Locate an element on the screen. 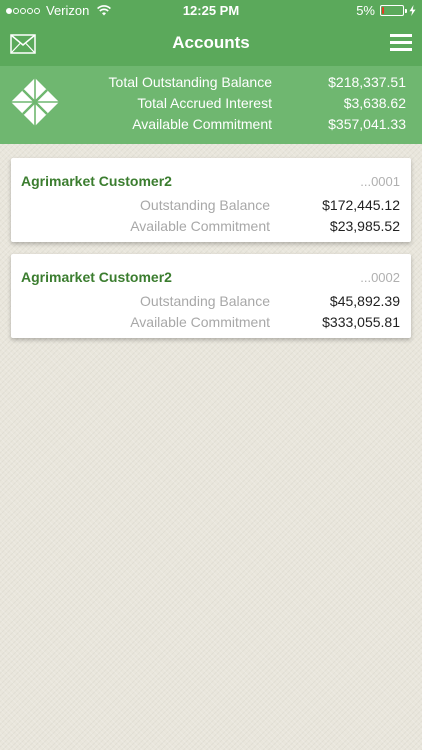  account-row-value: $333,055.81 is located at coordinates (361, 322).